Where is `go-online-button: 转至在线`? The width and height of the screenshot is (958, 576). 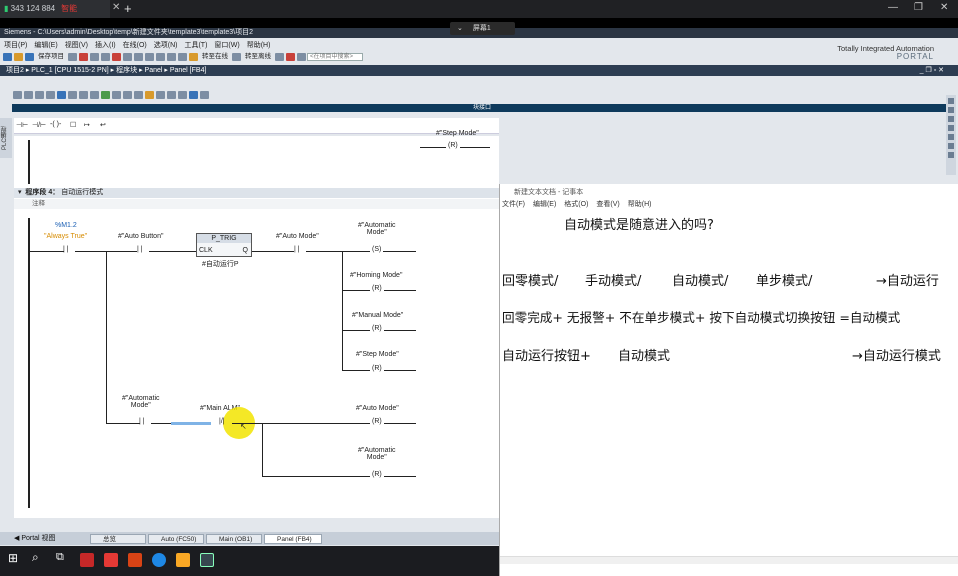 go-online-button: 转至在线 is located at coordinates (215, 57).